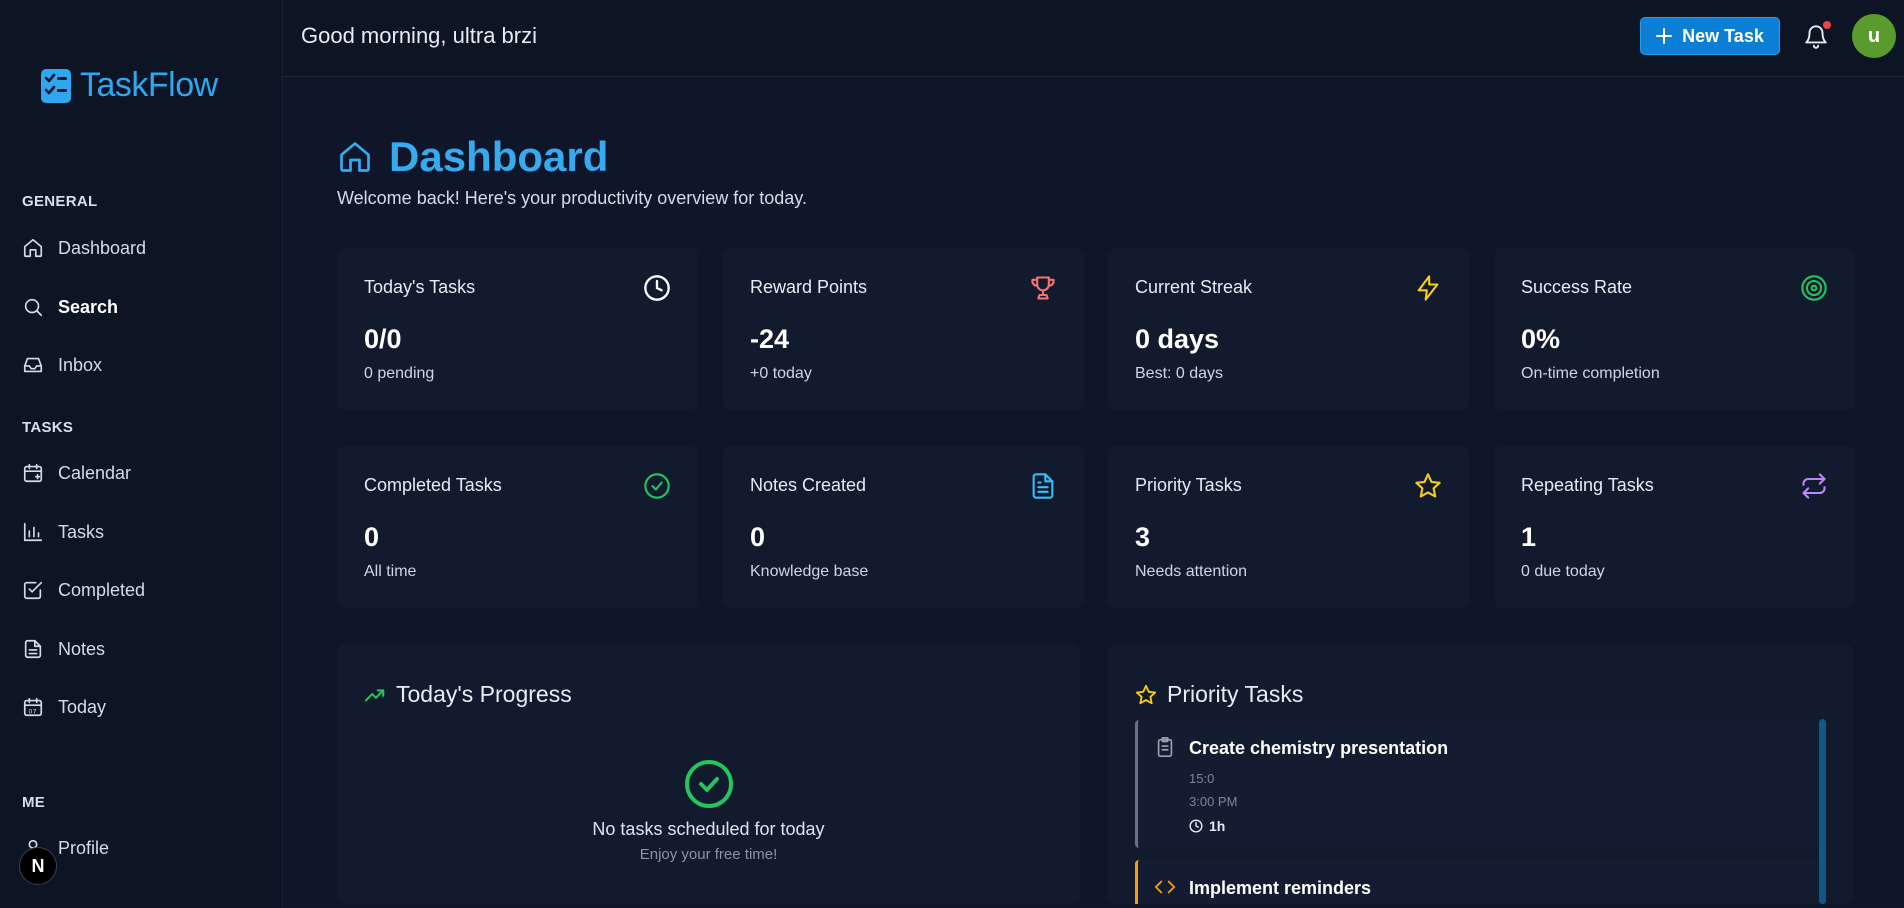 Image resolution: width=1904 pixels, height=908 pixels. I want to click on document-icon, so click(1043, 486).